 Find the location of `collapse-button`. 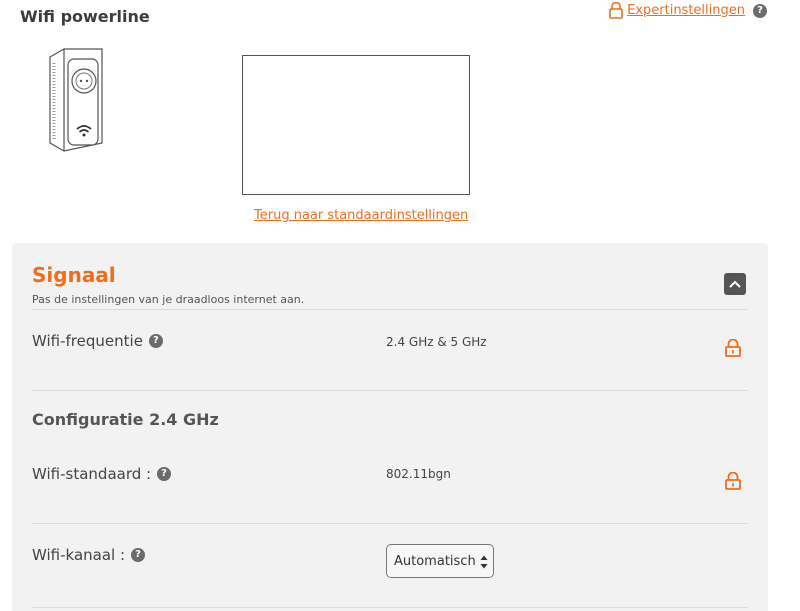

collapse-button is located at coordinates (735, 284).